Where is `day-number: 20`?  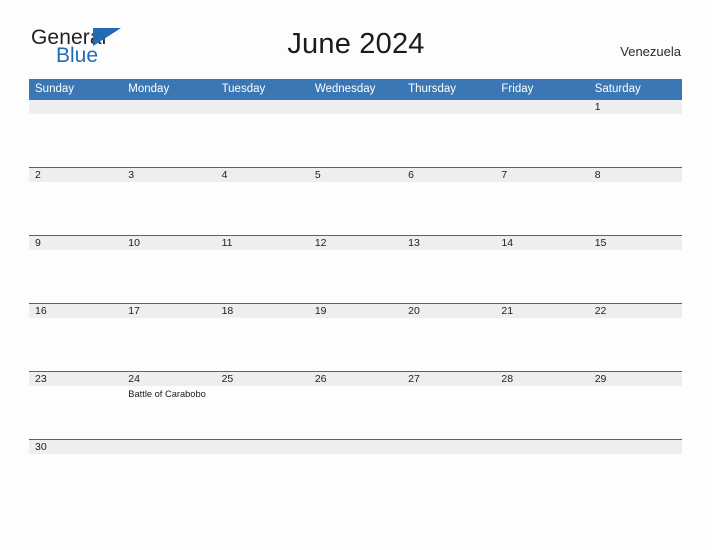
day-number: 20 is located at coordinates (449, 311).